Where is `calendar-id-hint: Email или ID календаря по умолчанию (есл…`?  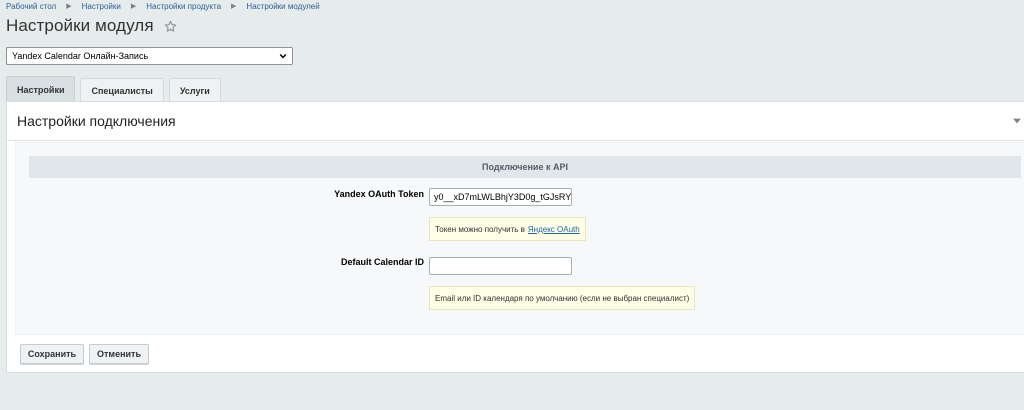
calendar-id-hint: Email или ID календаря по умолчанию (есл… is located at coordinates (562, 298).